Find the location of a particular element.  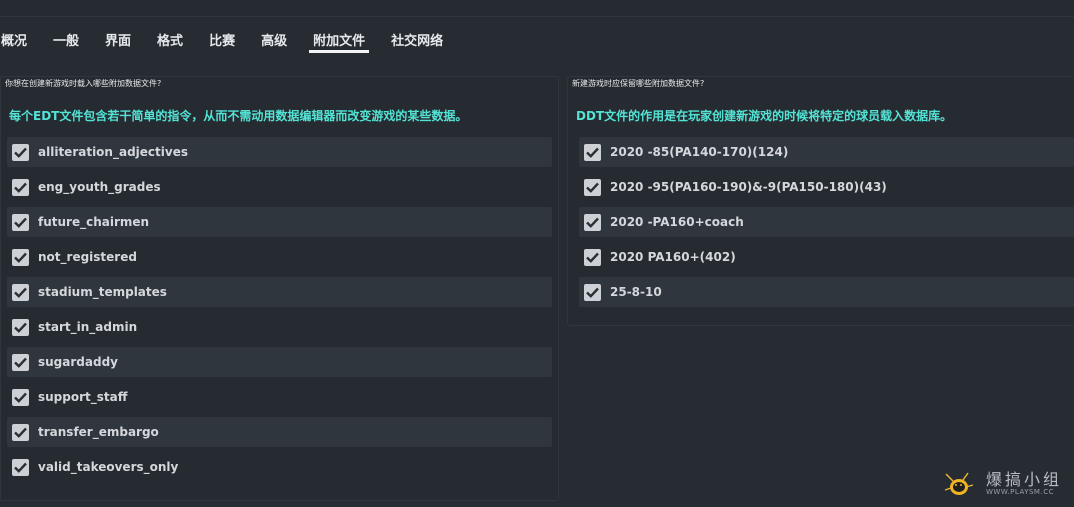

ddt-file-row: 25-8-10 is located at coordinates (826, 292).